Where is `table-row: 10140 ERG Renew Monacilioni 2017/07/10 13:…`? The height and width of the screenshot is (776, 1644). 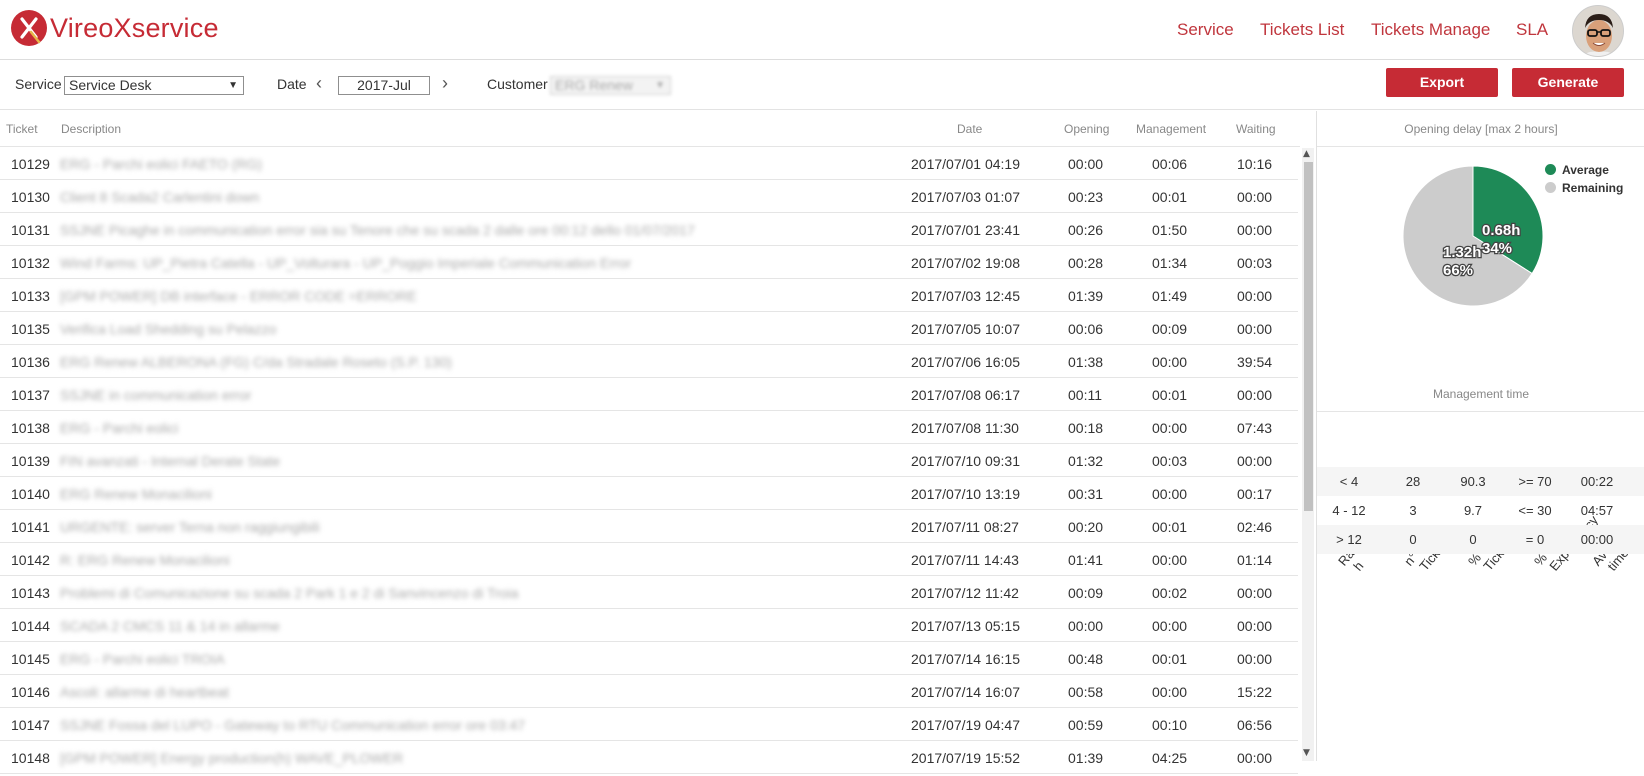 table-row: 10140 ERG Renew Monacilioni 2017/07/10 13:… is located at coordinates (649, 493).